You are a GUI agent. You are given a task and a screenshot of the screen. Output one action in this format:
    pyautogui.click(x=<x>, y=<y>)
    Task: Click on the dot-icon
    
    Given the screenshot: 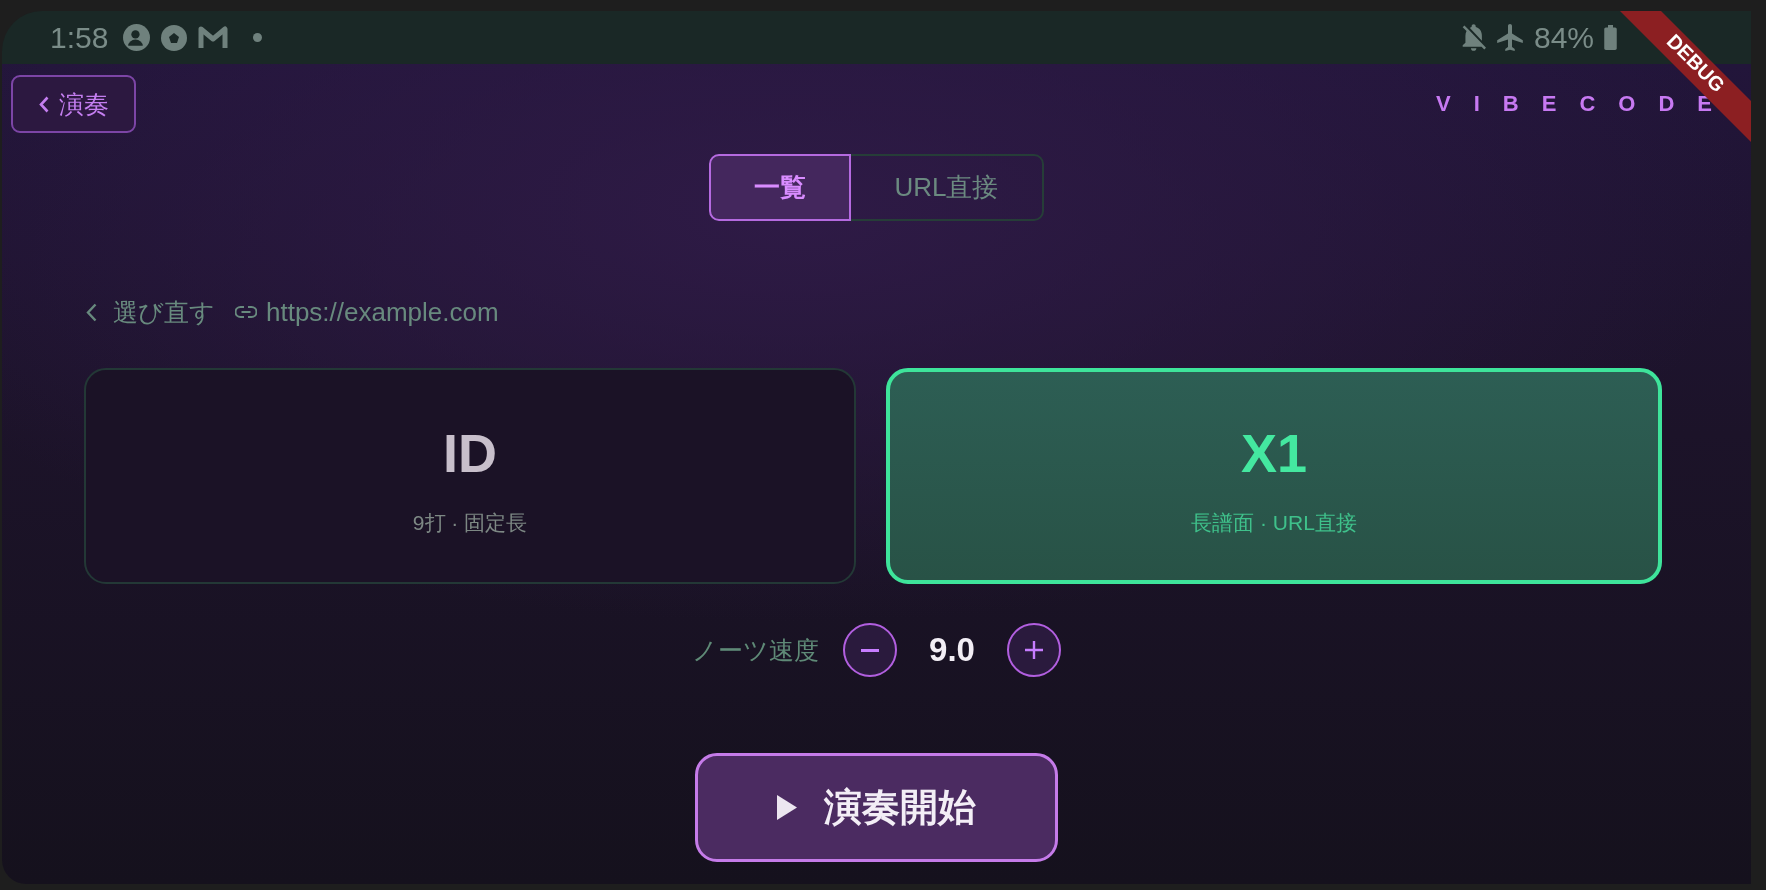 What is the action you would take?
    pyautogui.click(x=258, y=37)
    